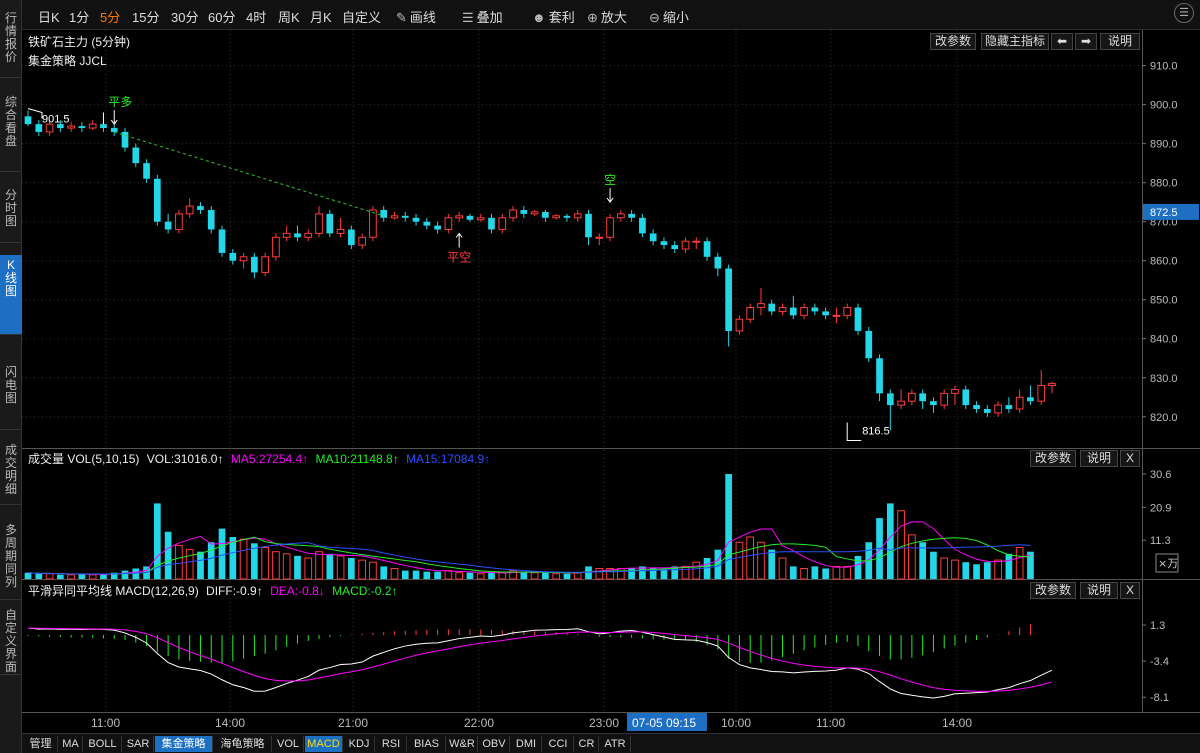 This screenshot has width=1200, height=753. I want to click on zoom-out-button: ⊖ 缩小, so click(669, 16).